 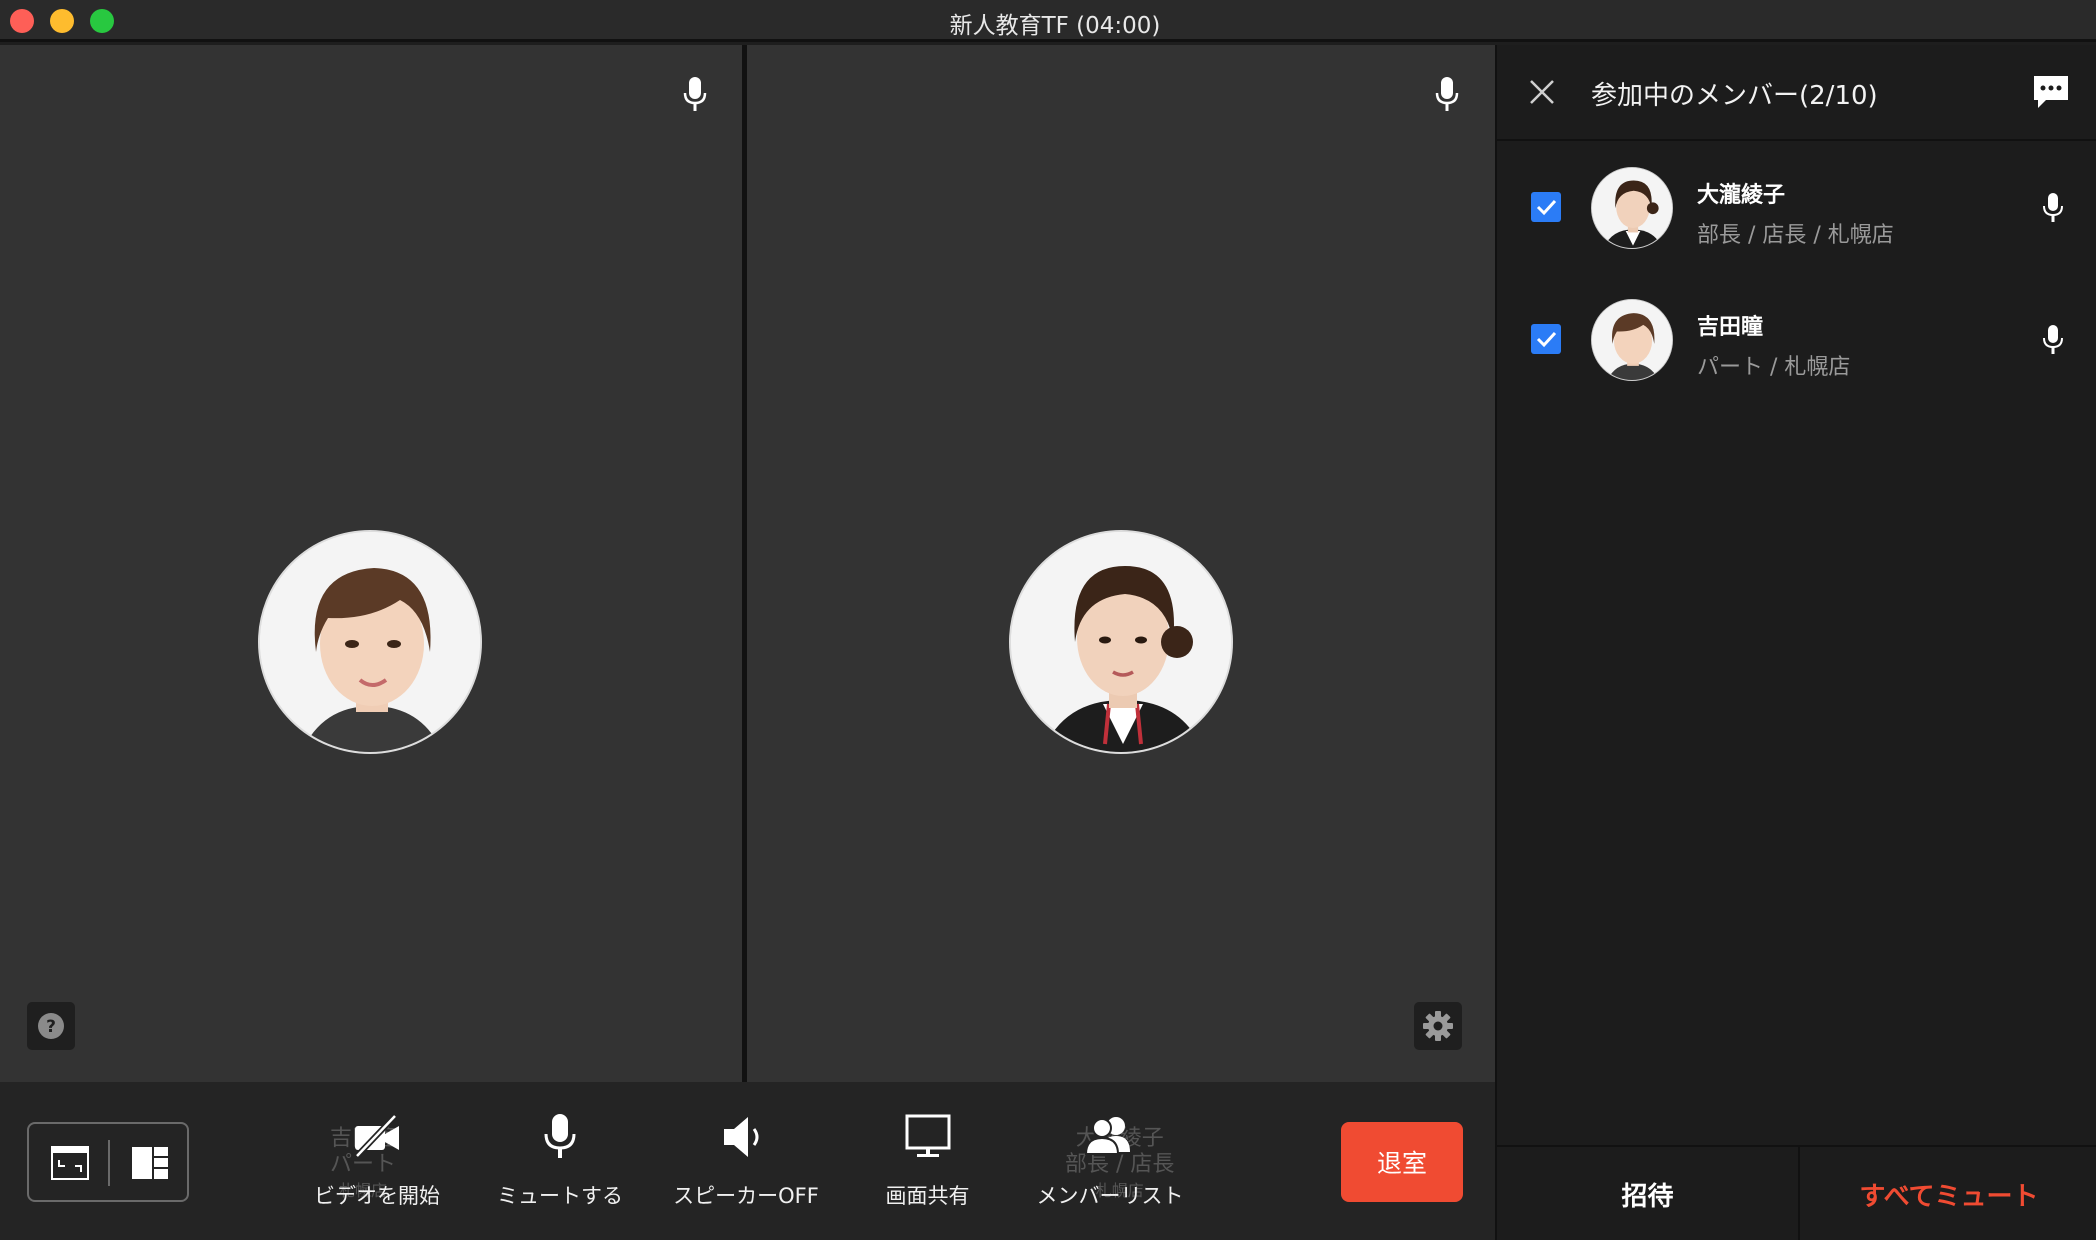 I want to click on gear-icon, so click(x=1438, y=1026).